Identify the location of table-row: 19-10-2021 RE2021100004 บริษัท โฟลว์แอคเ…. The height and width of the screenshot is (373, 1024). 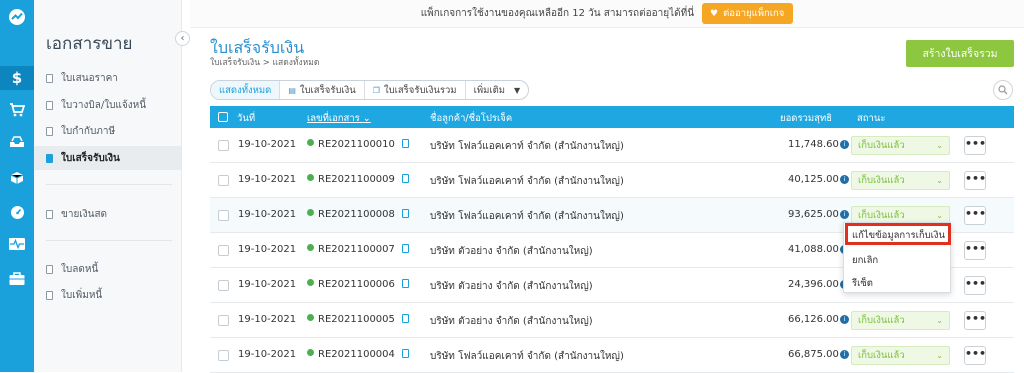
(612, 355).